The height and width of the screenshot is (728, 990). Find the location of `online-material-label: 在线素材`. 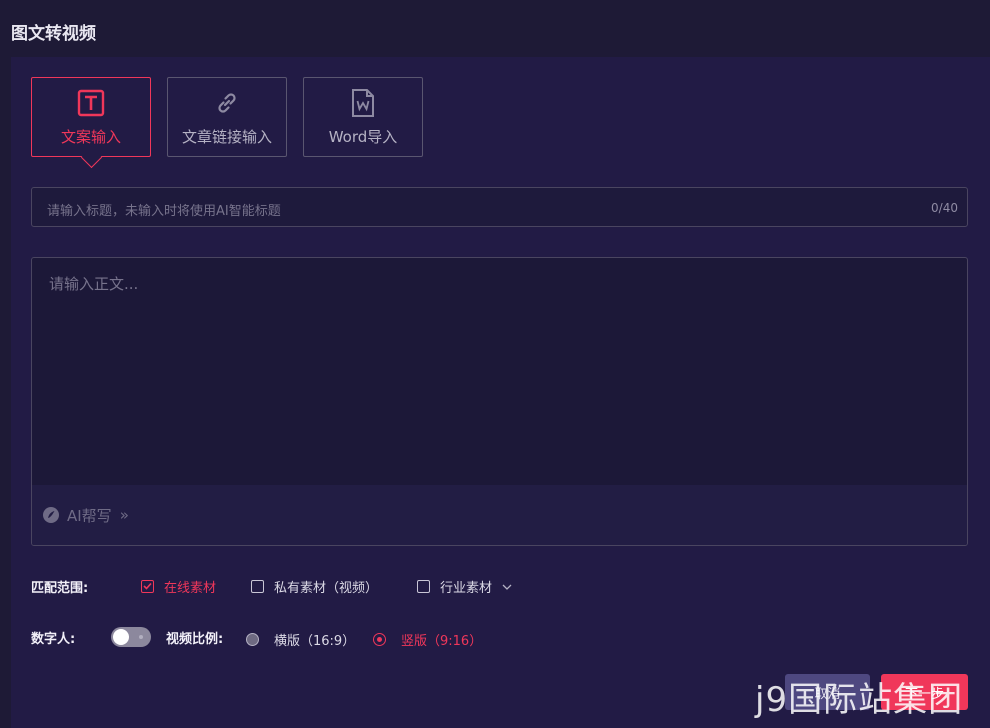

online-material-label: 在线素材 is located at coordinates (190, 588).